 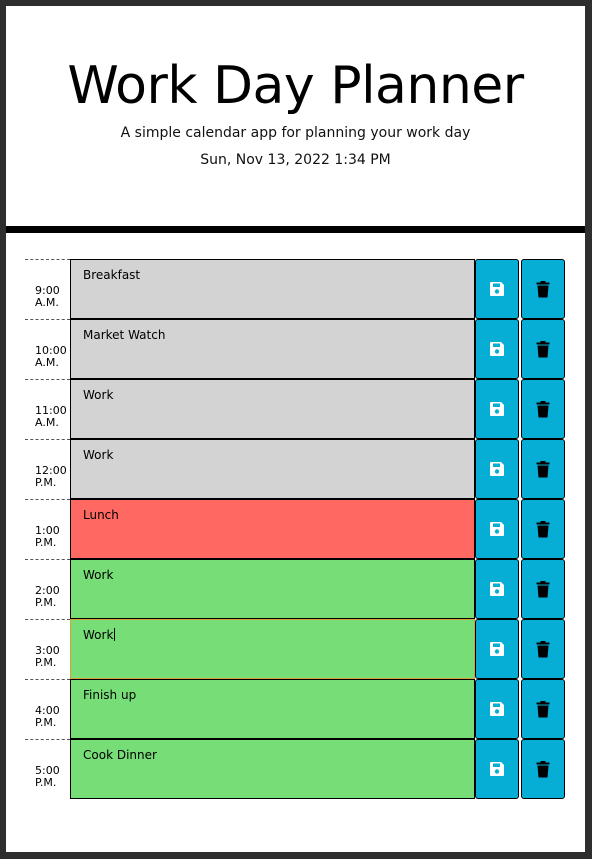 I want to click on time-block-row: 3:00 P.M. Work, so click(x=295, y=649).